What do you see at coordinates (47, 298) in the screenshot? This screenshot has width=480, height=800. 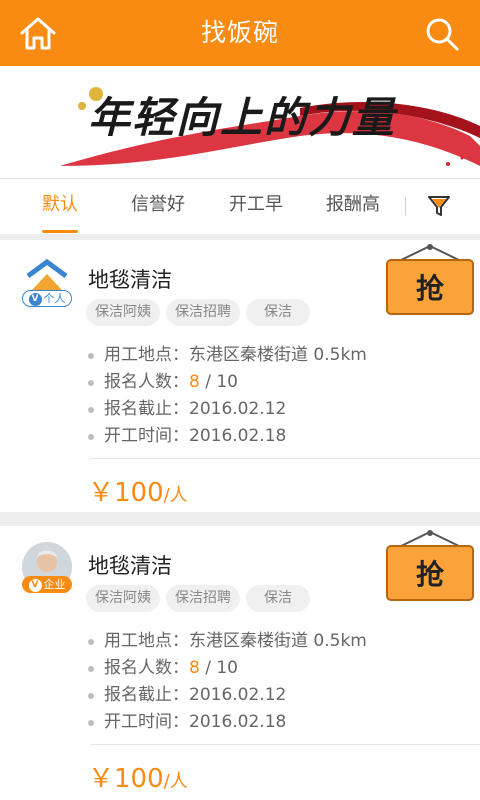 I see `poster-type-badge: V 个人` at bounding box center [47, 298].